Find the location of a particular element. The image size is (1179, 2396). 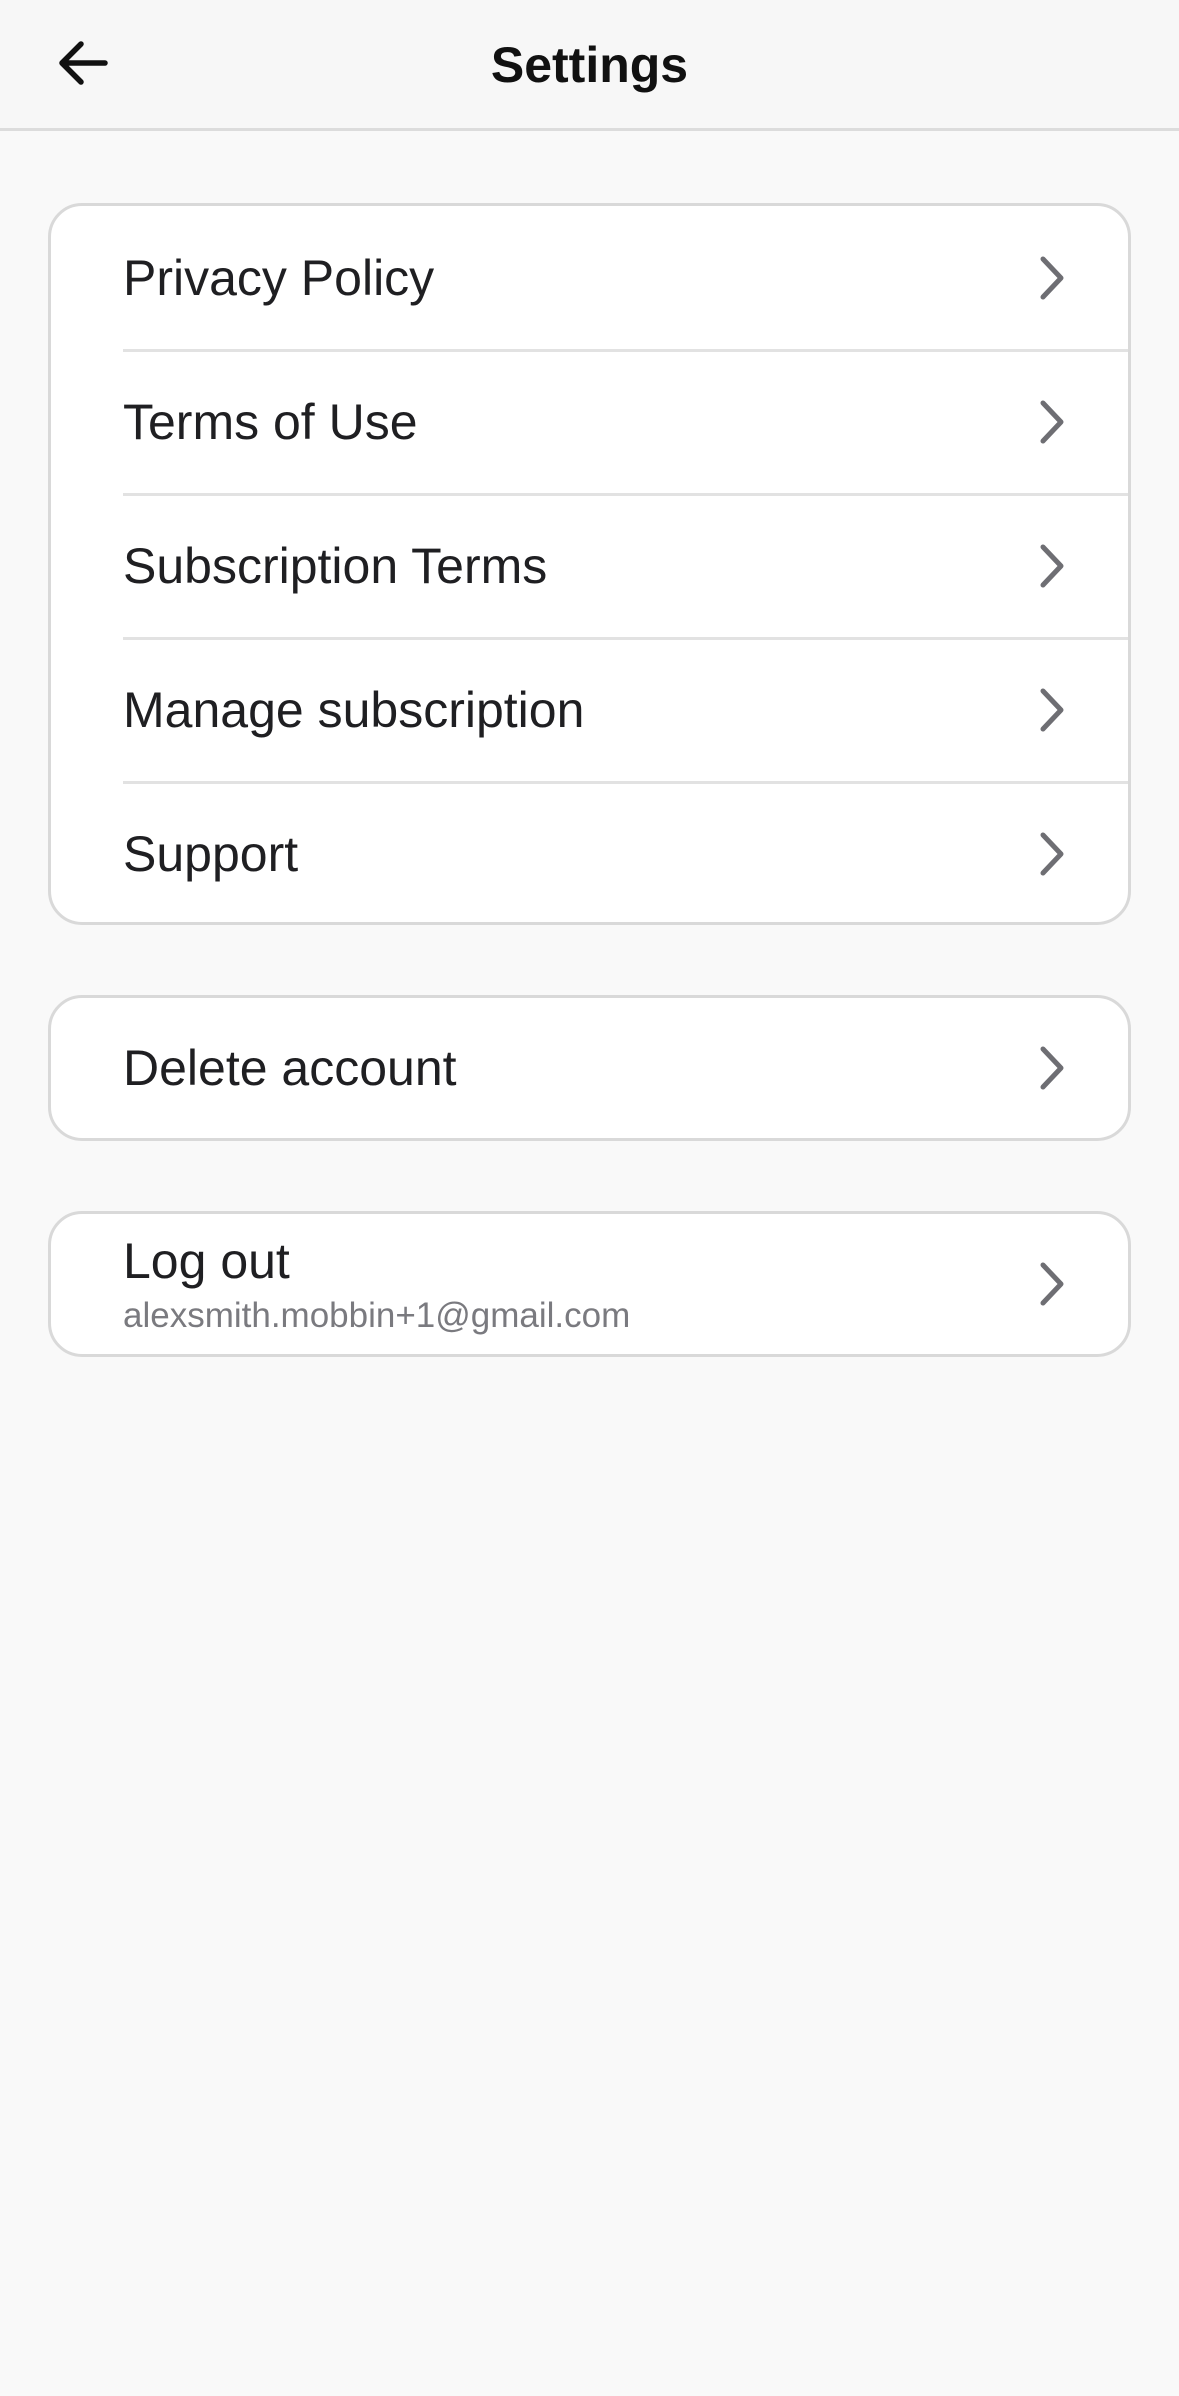

page-title: Settings is located at coordinates (589, 65).